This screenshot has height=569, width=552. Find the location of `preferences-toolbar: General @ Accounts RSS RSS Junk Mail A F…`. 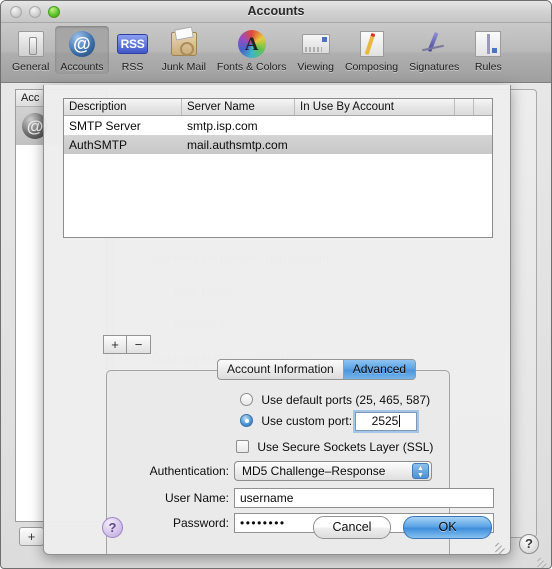

preferences-toolbar: General @ Accounts RSS RSS Junk Mail A F… is located at coordinates (276, 53).